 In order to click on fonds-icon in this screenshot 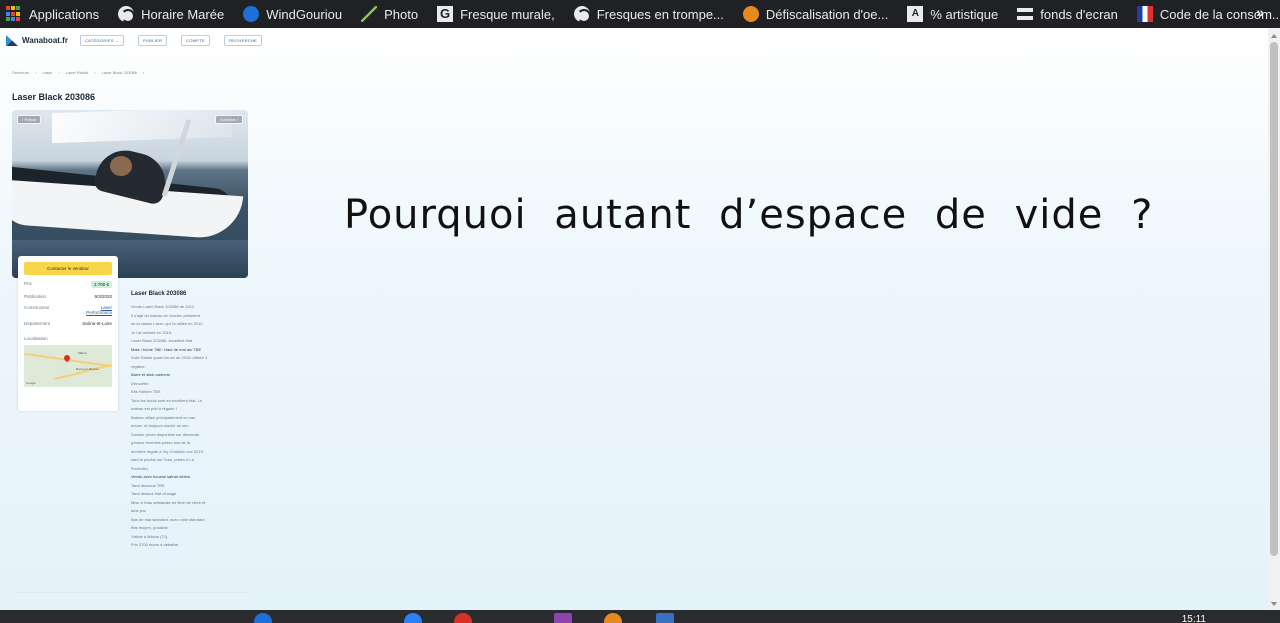, I will do `click(1025, 14)`.